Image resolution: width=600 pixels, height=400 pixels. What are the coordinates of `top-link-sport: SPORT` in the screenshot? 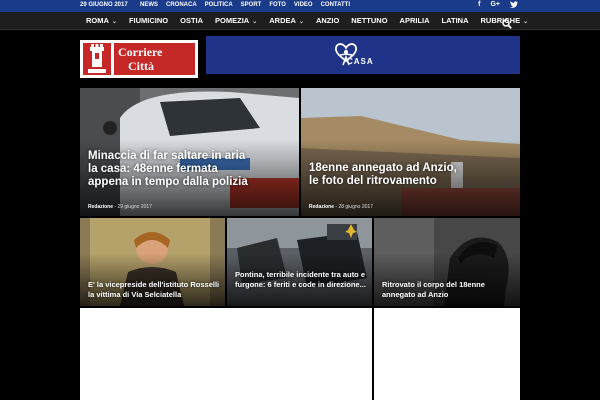 It's located at (251, 5).